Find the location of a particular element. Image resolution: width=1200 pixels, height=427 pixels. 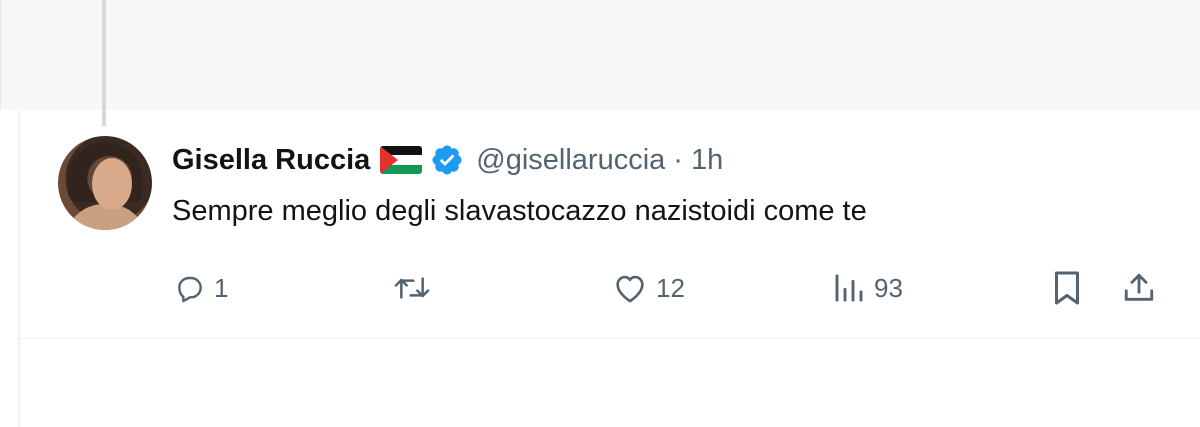

avatar is located at coordinates (105, 183).